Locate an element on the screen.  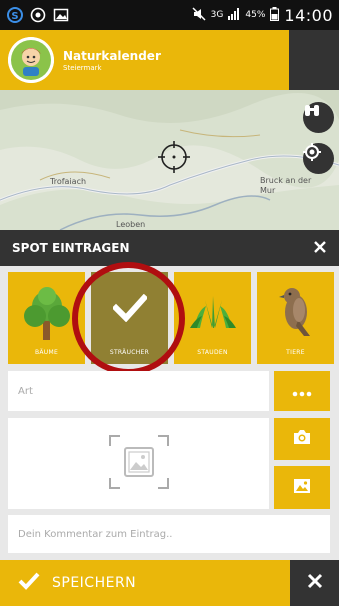
svg-text: S is located at coordinates (14, 16).